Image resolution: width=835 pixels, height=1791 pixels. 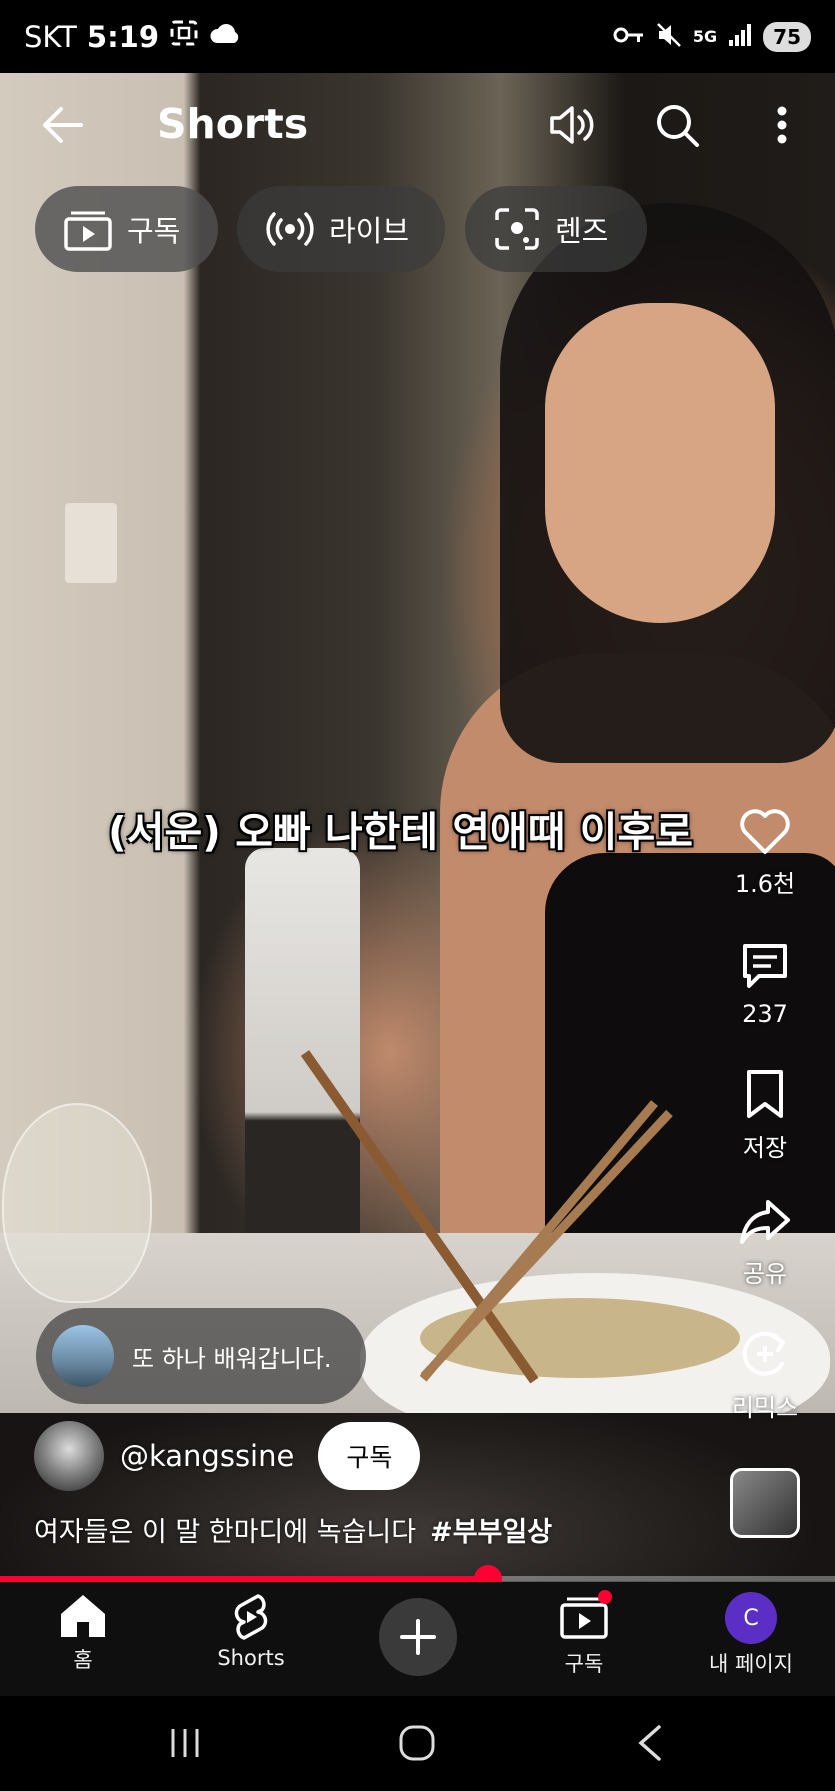 What do you see at coordinates (50, 36) in the screenshot?
I see `carrier-label: SKT` at bounding box center [50, 36].